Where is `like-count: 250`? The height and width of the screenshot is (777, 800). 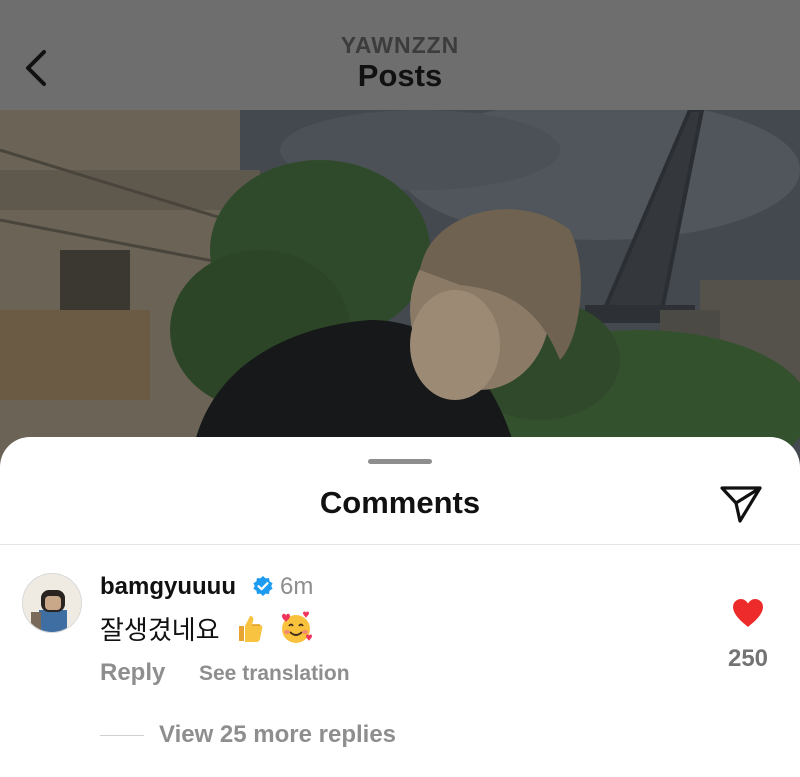
like-count: 250 is located at coordinates (748, 658).